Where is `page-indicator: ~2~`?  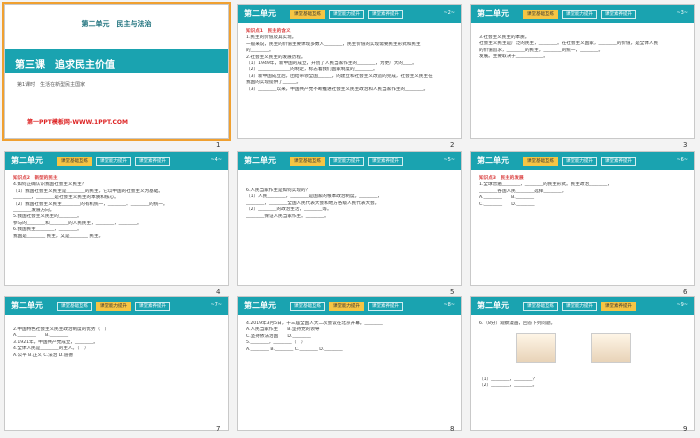 page-indicator: ~2~ is located at coordinates (449, 13).